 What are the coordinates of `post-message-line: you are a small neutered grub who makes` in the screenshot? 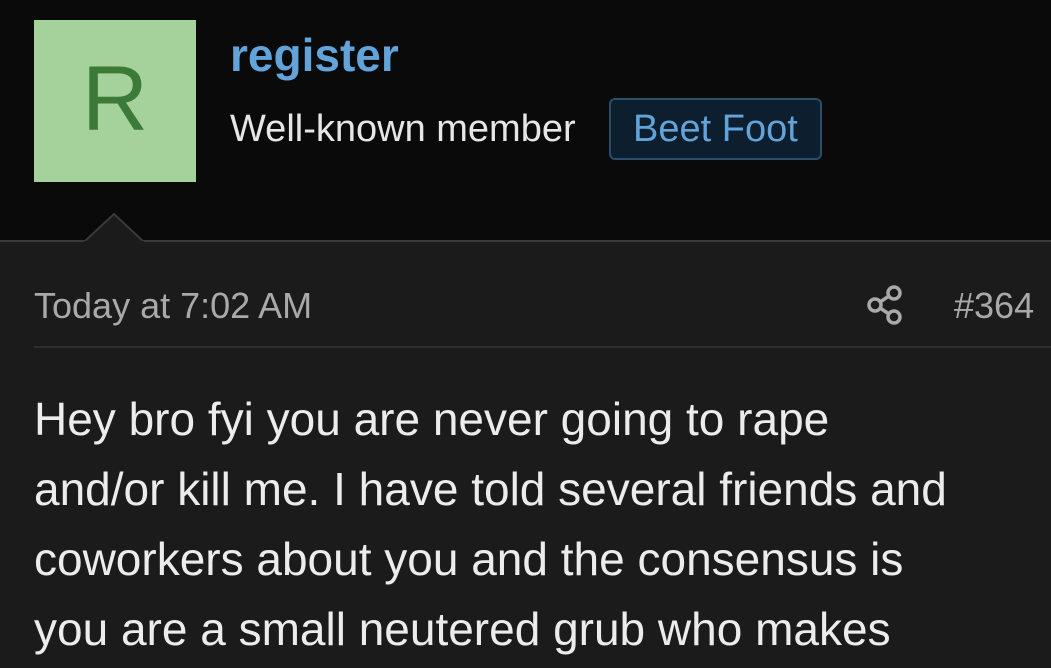 It's located at (462, 629).